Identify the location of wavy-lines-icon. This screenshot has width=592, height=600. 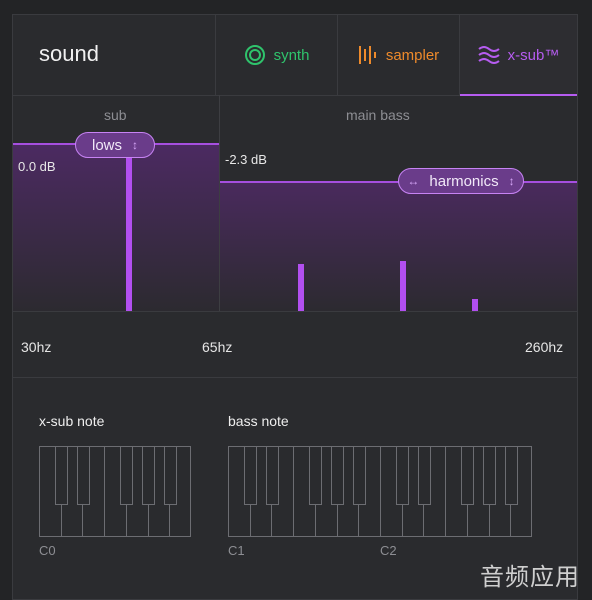
(489, 55).